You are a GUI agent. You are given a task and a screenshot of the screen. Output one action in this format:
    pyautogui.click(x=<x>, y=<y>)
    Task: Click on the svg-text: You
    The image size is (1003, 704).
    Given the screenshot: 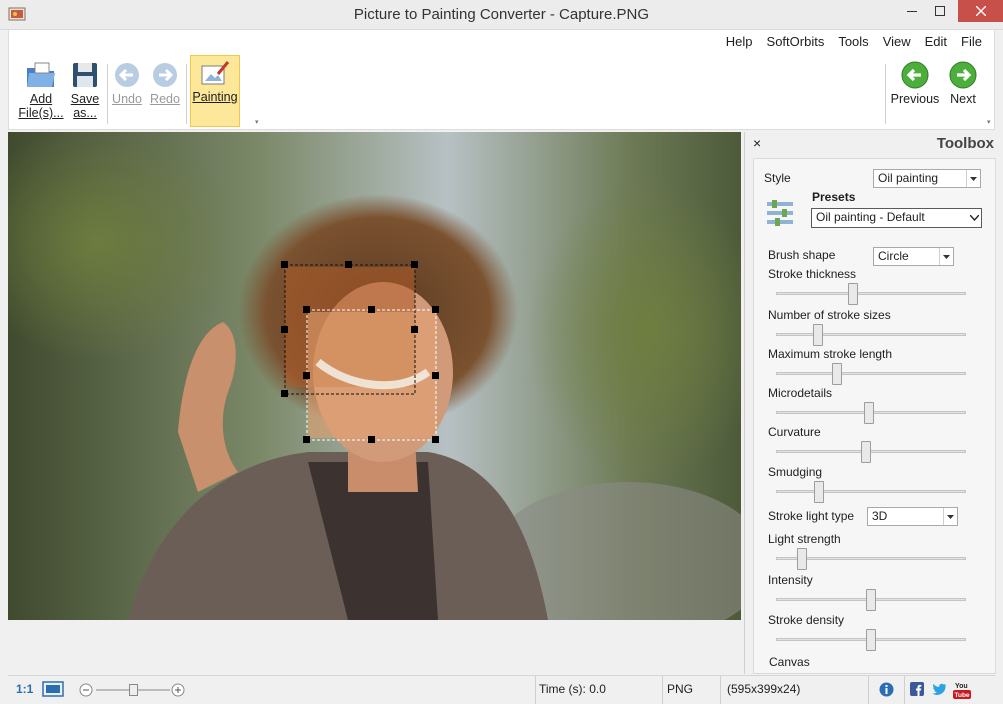 What is the action you would take?
    pyautogui.click(x=961, y=686)
    